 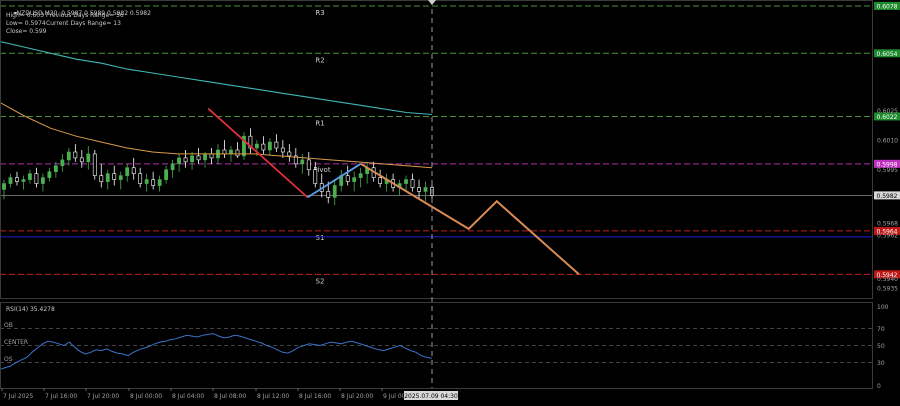 What do you see at coordinates (25, 16) in the screenshot?
I see `high-label: High= 0.603` at bounding box center [25, 16].